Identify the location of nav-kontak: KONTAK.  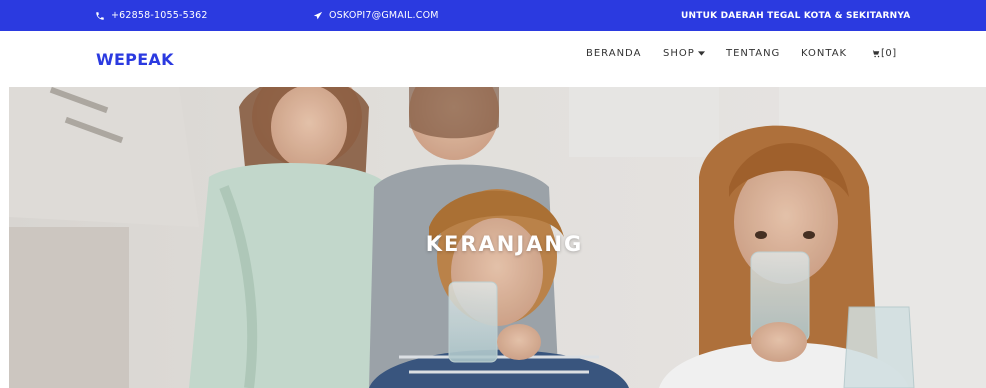
(824, 53).